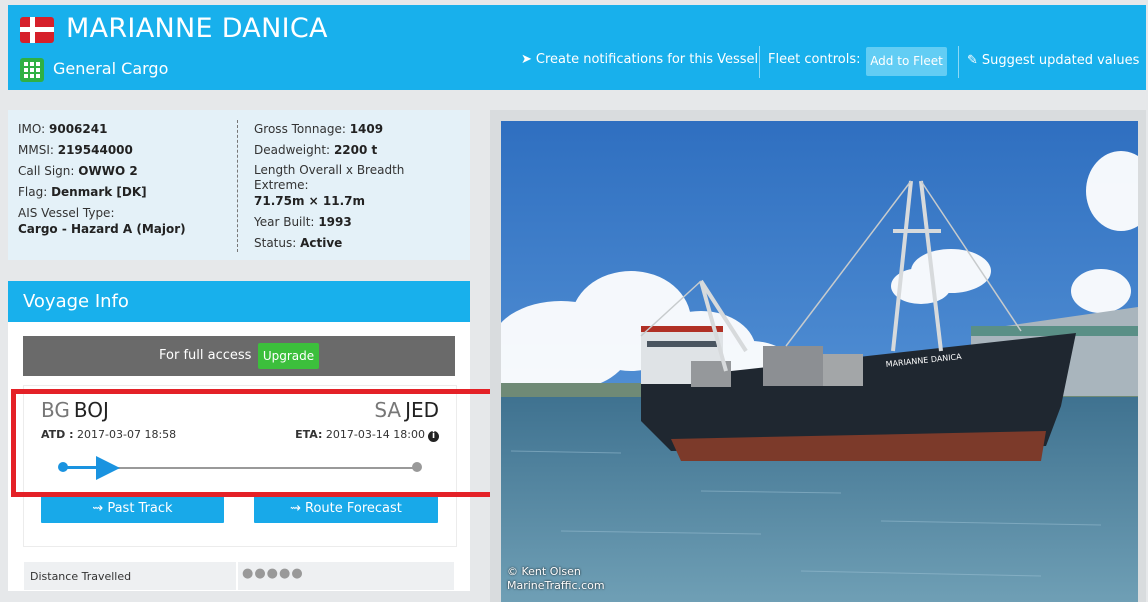 The height and width of the screenshot is (602, 1148). What do you see at coordinates (972, 60) in the screenshot?
I see `pencil-icon: ✎` at bounding box center [972, 60].